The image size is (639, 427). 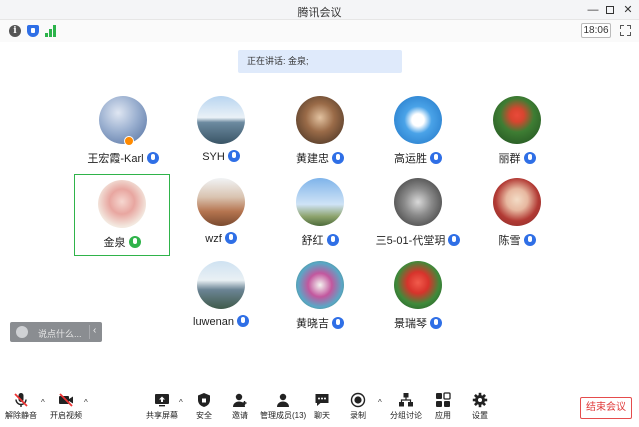 What do you see at coordinates (283, 415) in the screenshot?
I see `manage-members-label: 管理成员(13)` at bounding box center [283, 415].